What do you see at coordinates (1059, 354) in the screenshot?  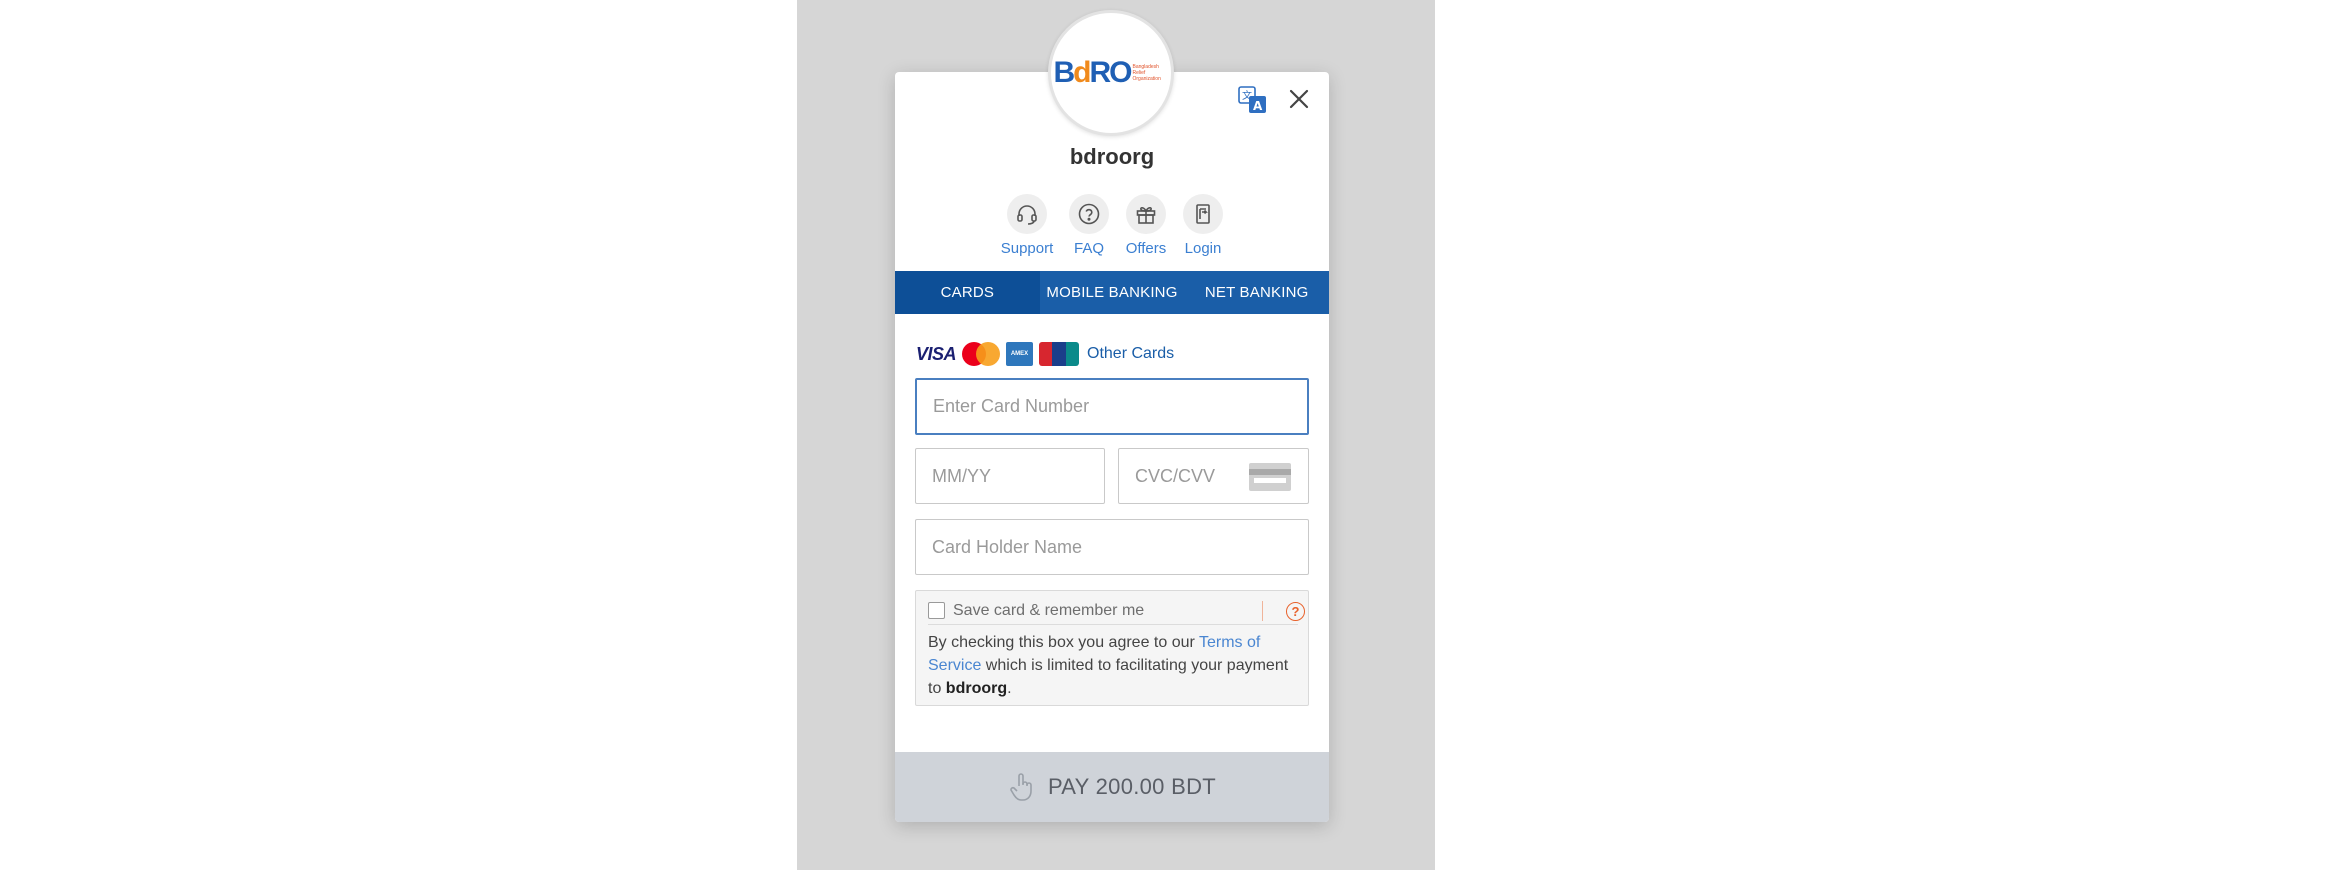 I see `unionpay-logo` at bounding box center [1059, 354].